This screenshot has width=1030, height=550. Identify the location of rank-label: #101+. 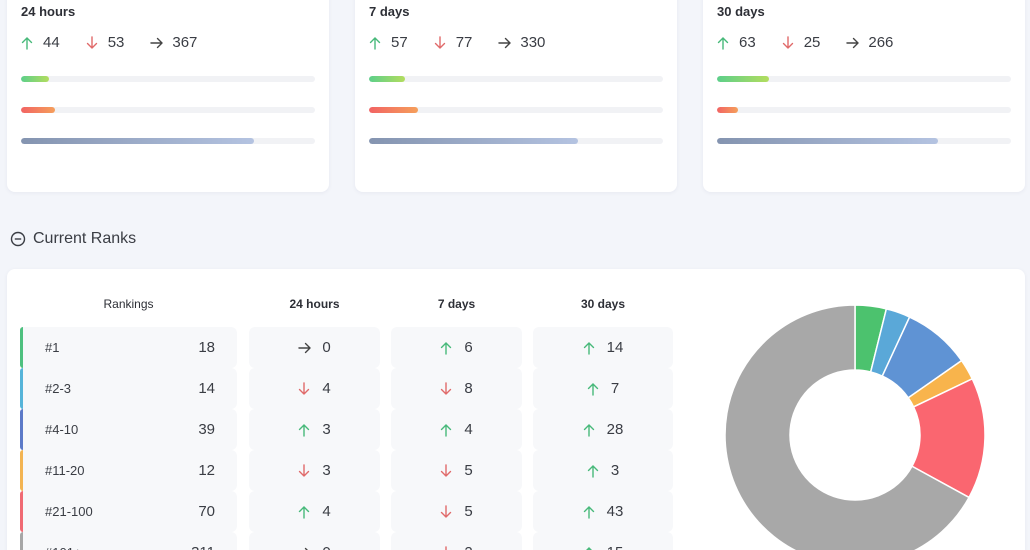
(63, 547).